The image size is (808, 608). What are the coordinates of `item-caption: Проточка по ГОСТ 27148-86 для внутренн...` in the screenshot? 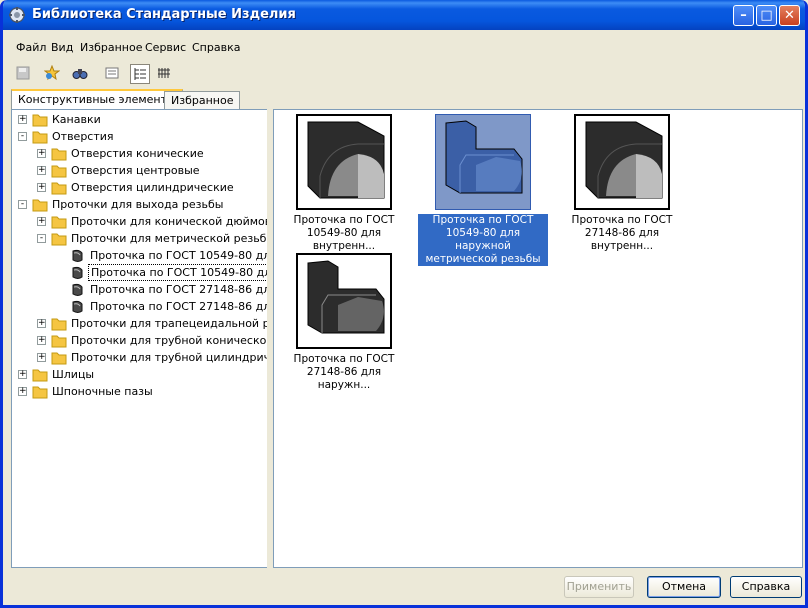 It's located at (622, 233).